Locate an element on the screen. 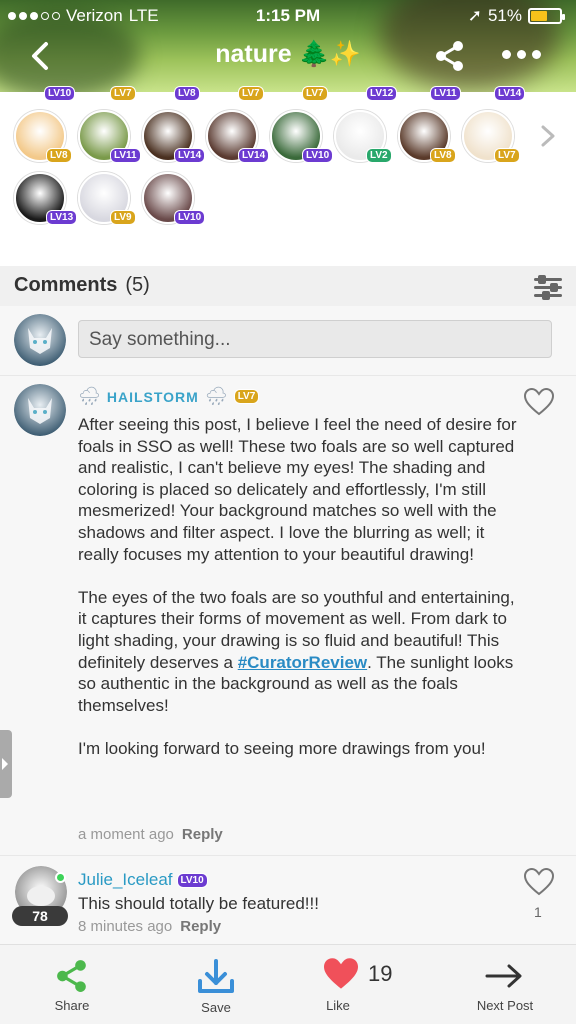 This screenshot has height=1024, width=576. more-options-button is located at coordinates (521, 54).